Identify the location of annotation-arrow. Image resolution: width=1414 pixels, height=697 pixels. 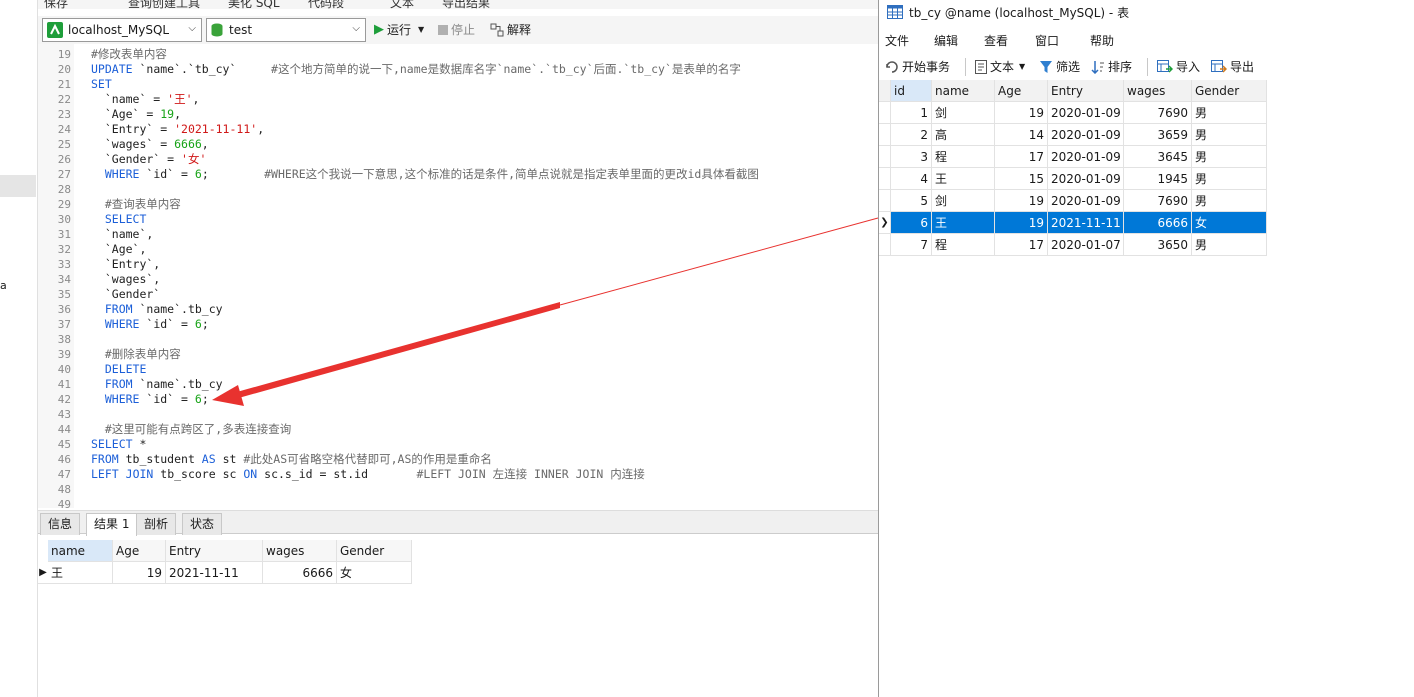
(545, 311).